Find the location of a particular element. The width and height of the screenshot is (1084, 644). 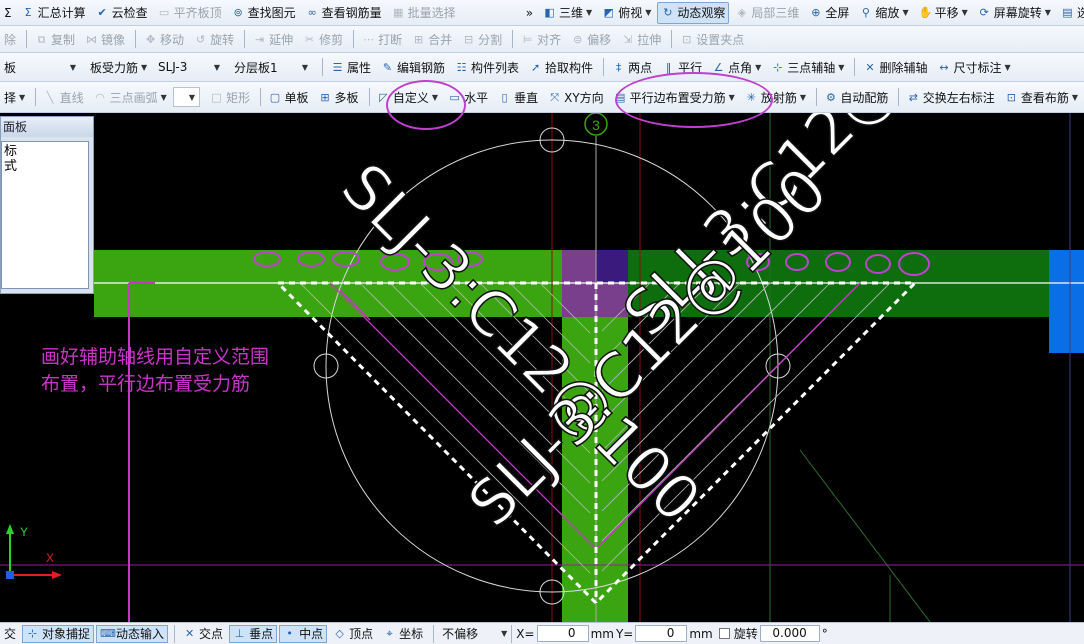

line-style-dropdown: ▼ is located at coordinates (186, 97).